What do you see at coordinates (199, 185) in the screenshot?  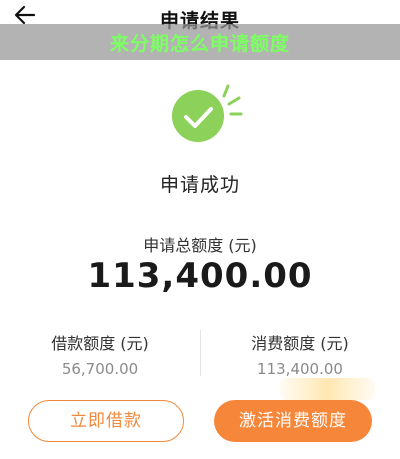 I see `status-text: 申请成功` at bounding box center [199, 185].